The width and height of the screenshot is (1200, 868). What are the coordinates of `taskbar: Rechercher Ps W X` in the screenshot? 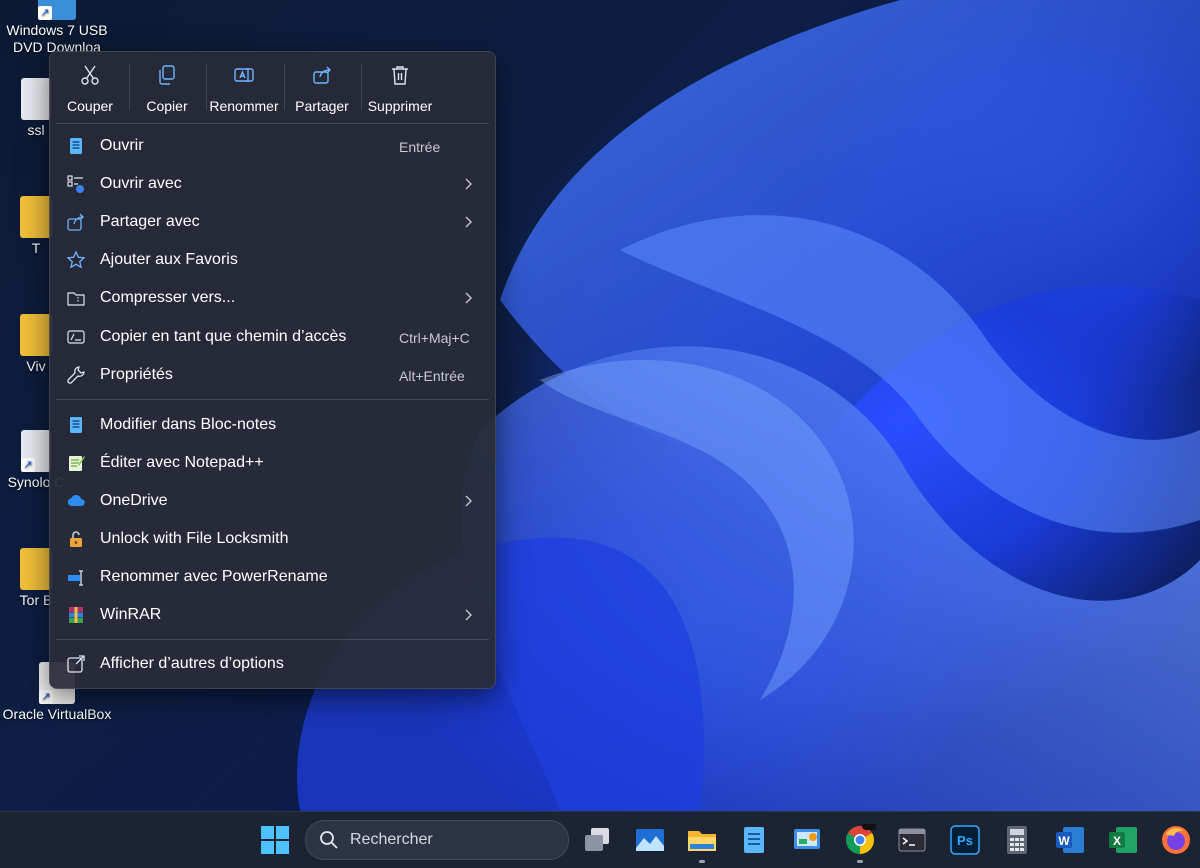 It's located at (600, 839).